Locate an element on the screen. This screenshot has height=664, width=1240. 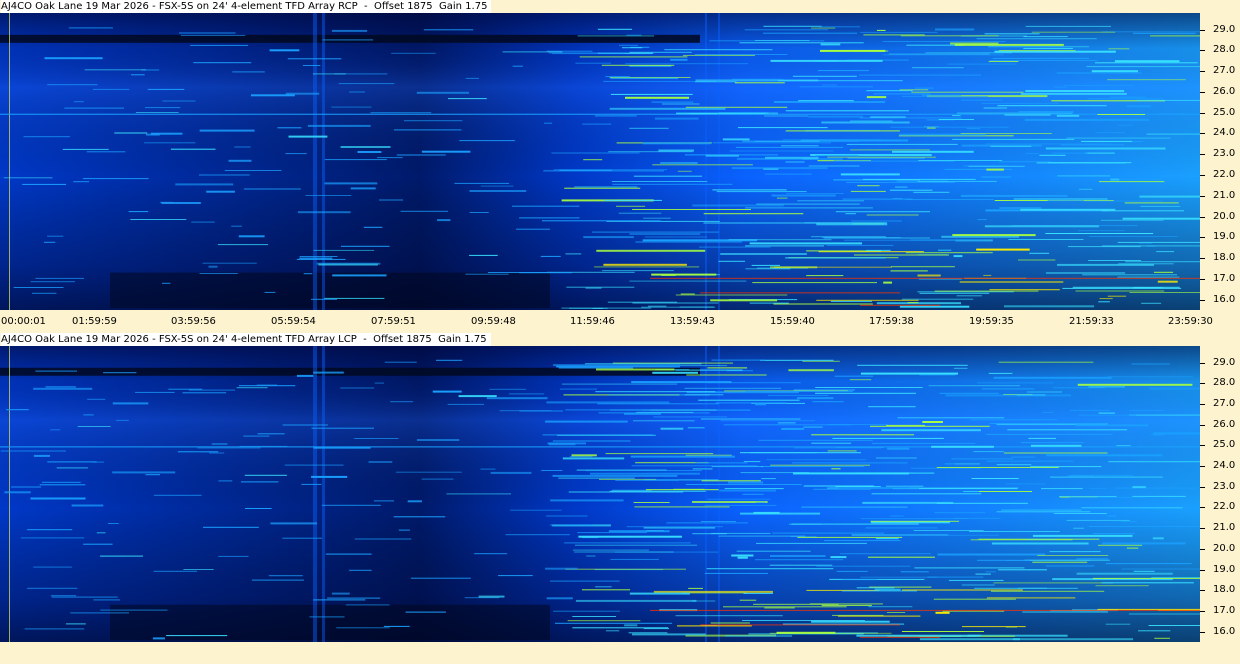
y-tick-label: 27.0 is located at coordinates (1224, 71).